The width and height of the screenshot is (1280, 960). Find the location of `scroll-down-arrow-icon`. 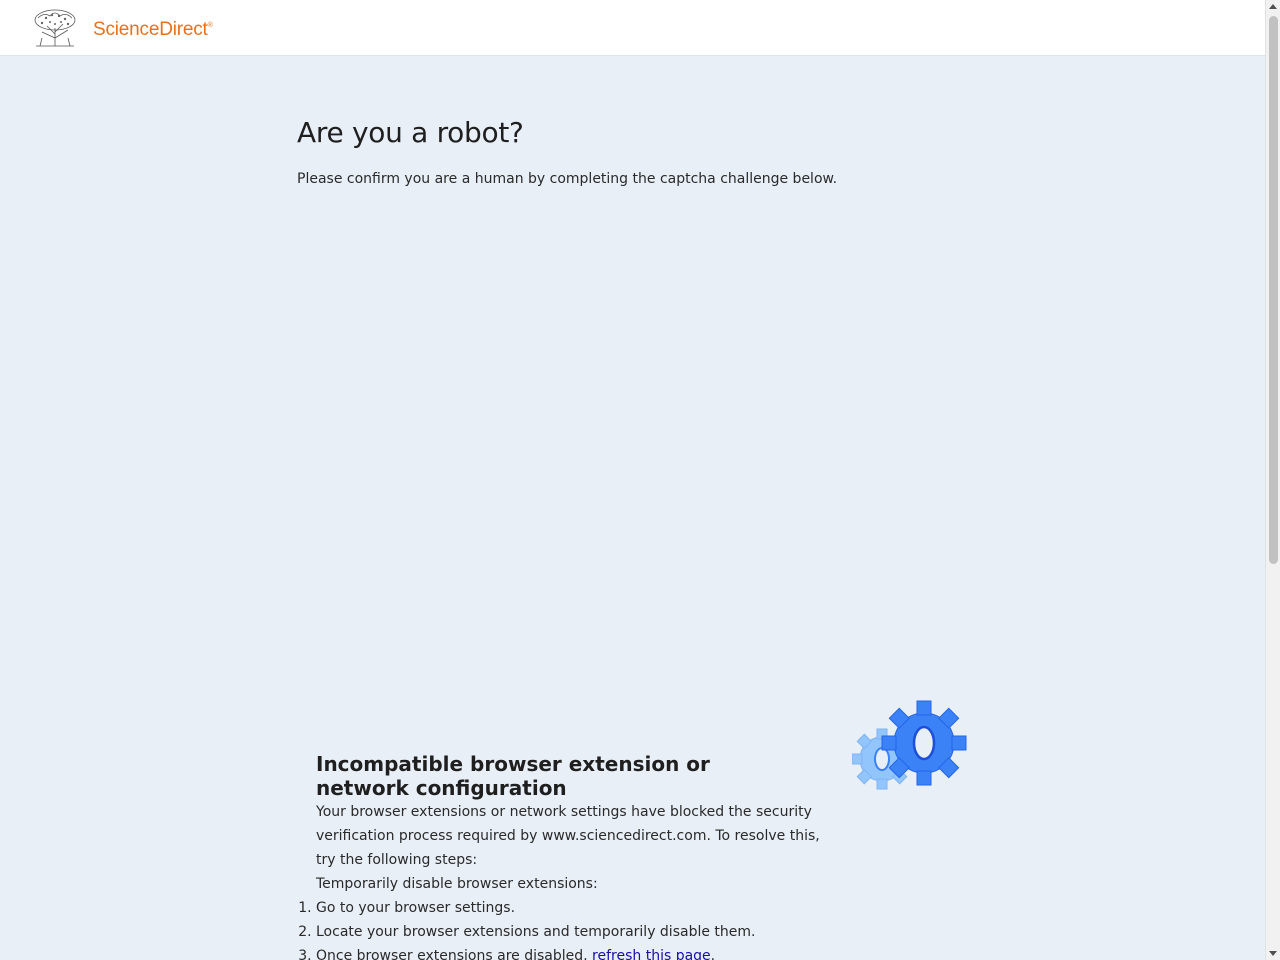

scroll-down-arrow-icon is located at coordinates (1273, 953).